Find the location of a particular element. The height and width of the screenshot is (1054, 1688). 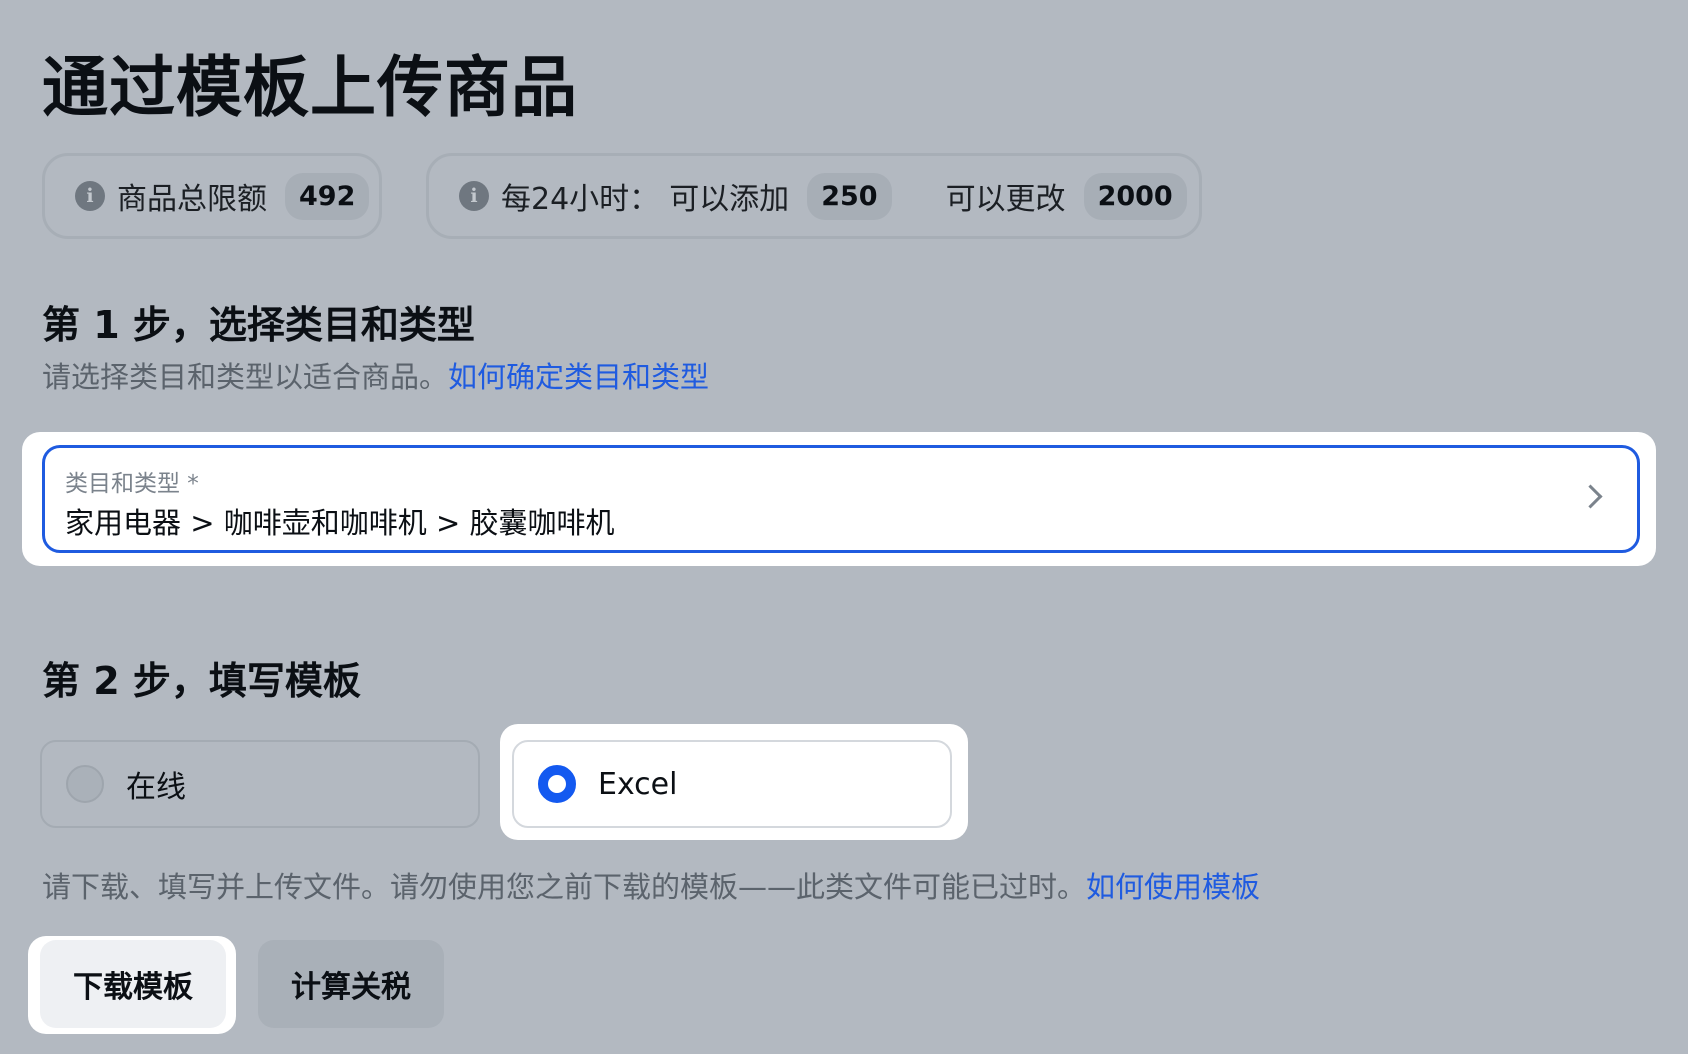

total-quota-value: 492 is located at coordinates (327, 196).